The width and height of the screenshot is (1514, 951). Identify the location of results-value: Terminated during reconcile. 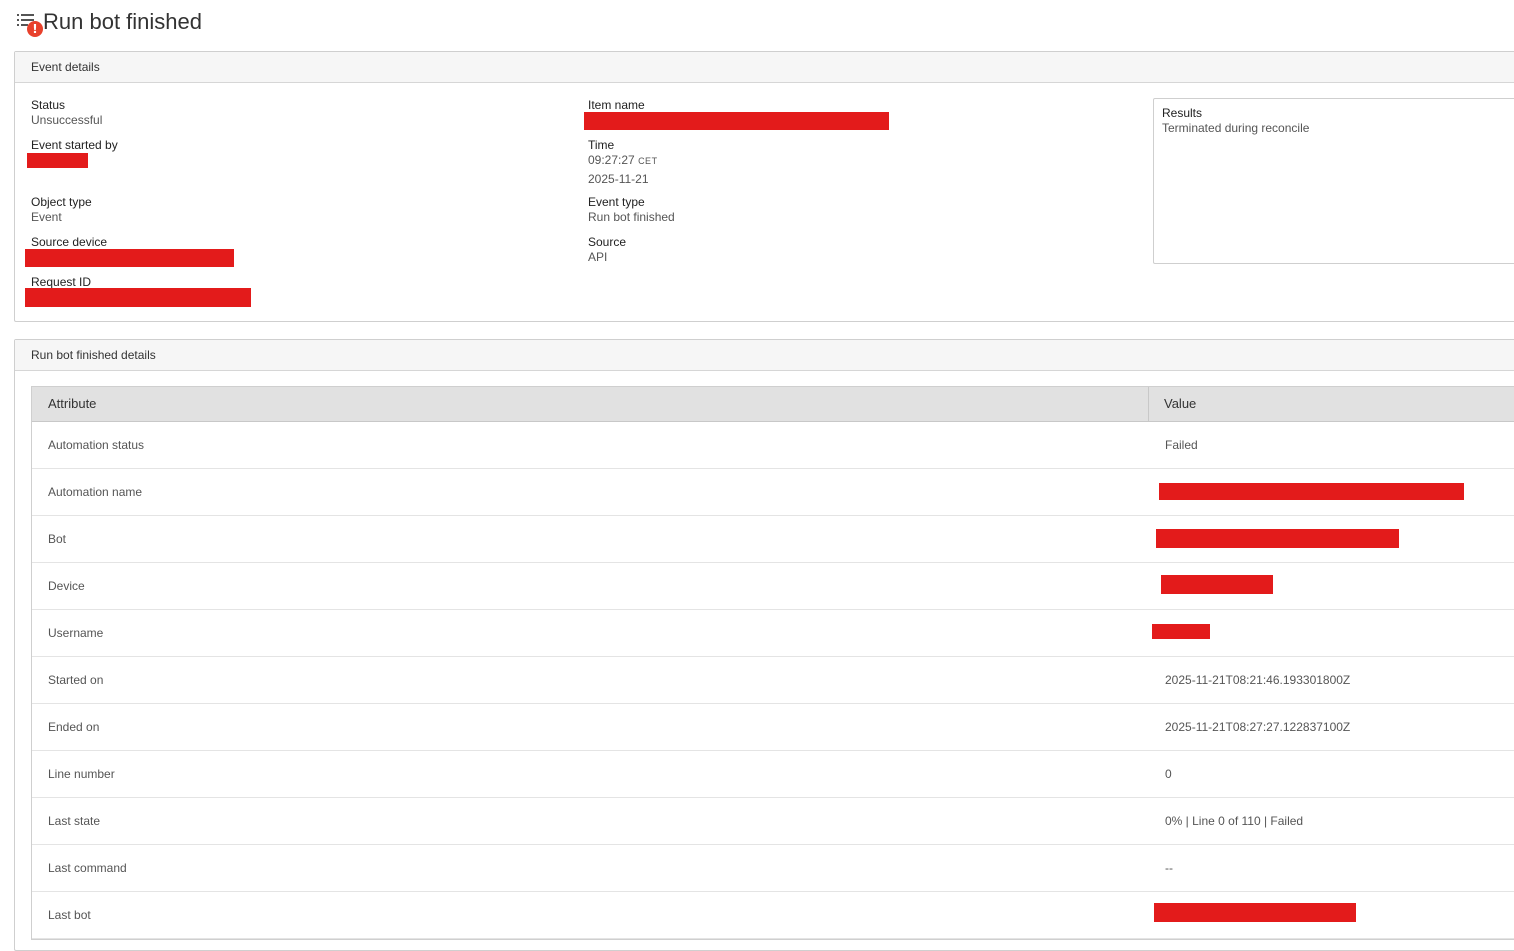
(1236, 128).